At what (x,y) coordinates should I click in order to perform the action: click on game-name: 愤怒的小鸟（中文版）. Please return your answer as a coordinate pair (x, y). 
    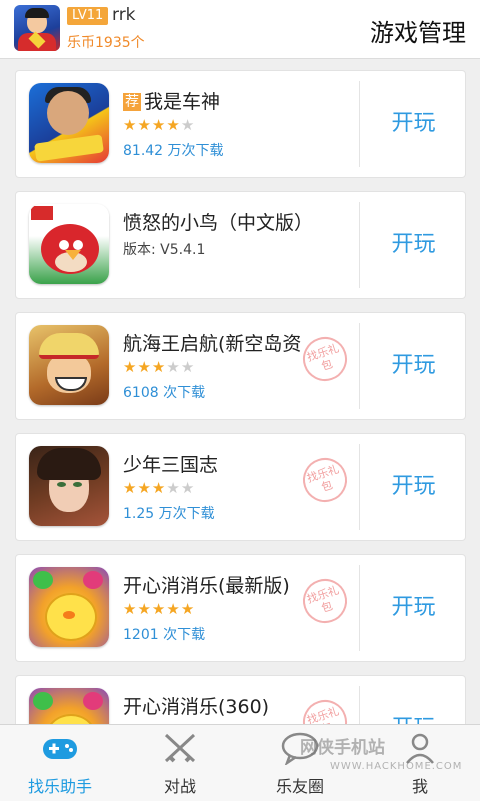
    Looking at the image, I should click on (218, 223).